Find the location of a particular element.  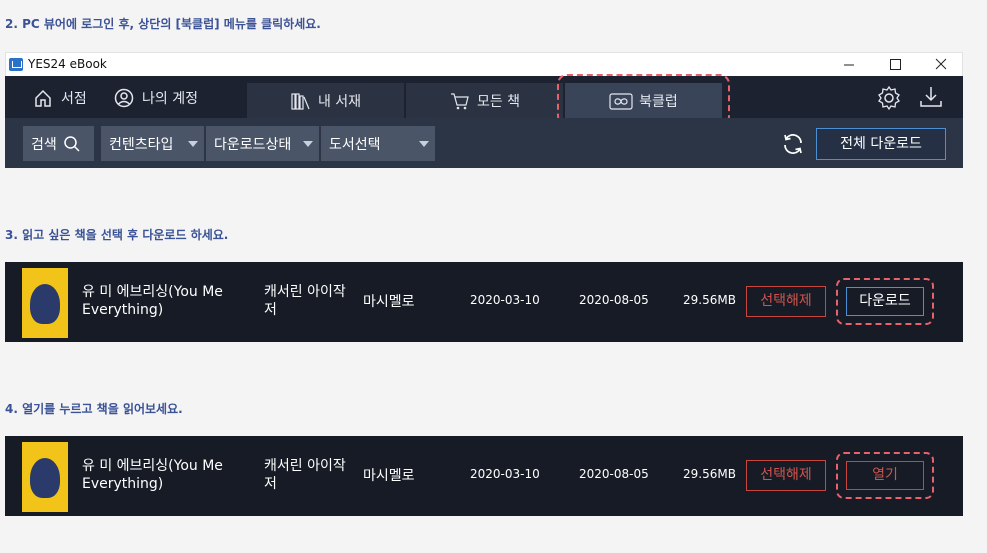

tab-my-library-label: 내 서재 is located at coordinates (339, 101).